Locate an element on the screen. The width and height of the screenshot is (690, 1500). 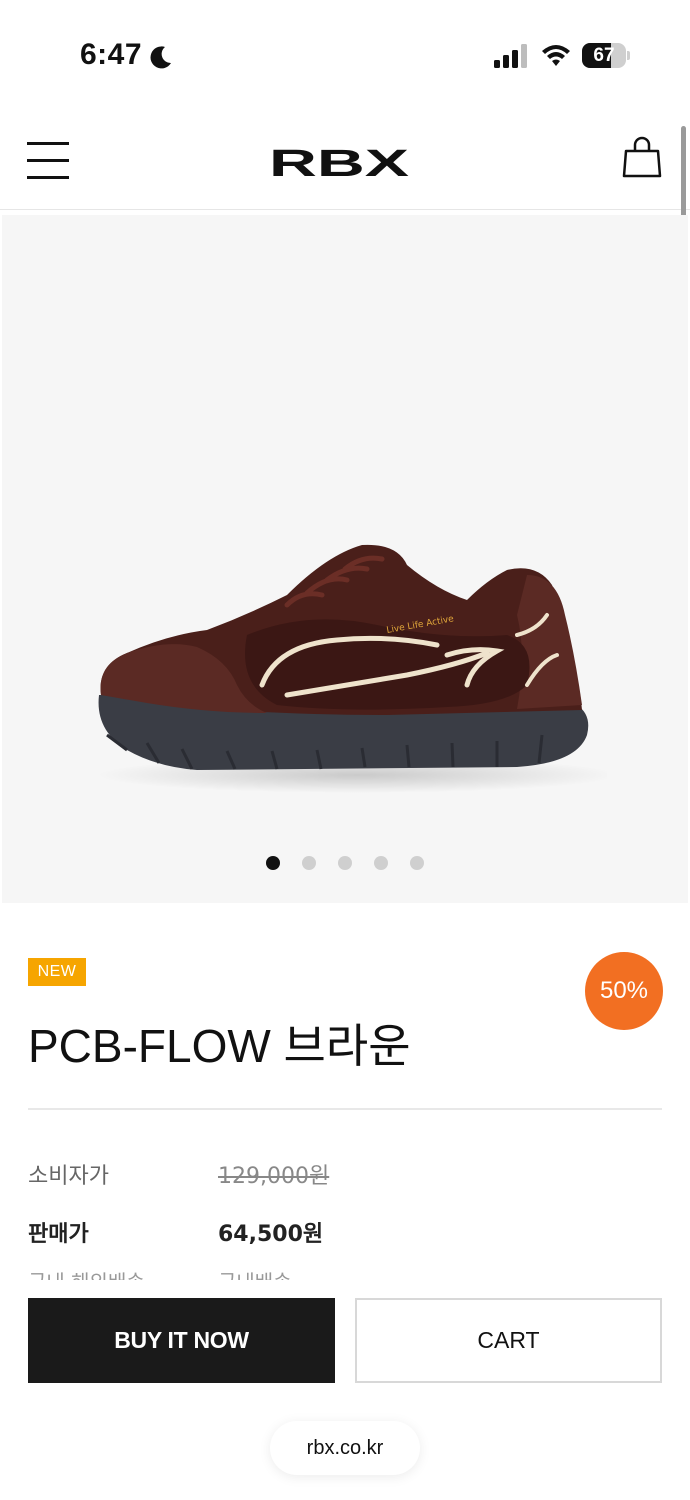
cart-button: CART is located at coordinates (508, 1340).